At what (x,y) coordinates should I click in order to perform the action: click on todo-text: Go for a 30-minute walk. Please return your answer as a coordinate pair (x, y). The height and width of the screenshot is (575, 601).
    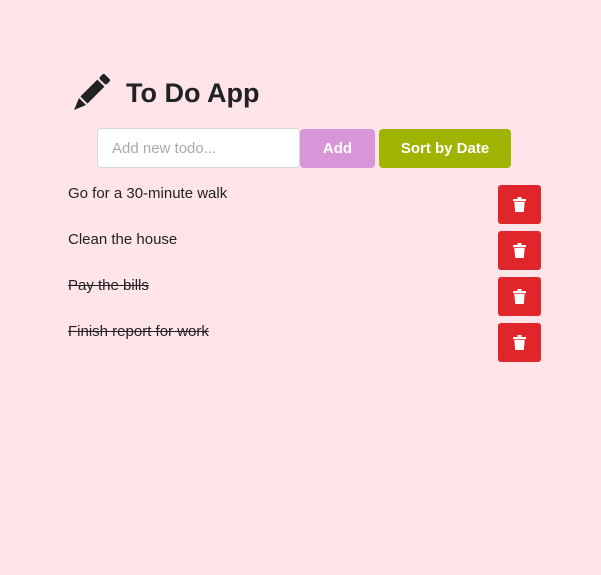
    Looking at the image, I should click on (147, 194).